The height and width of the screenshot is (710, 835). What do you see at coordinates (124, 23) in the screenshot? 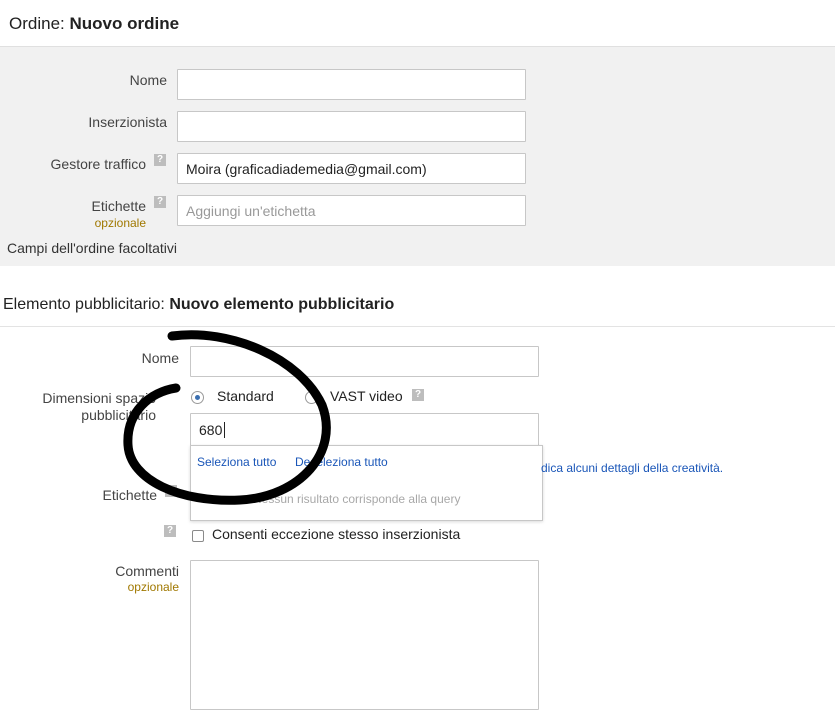
I see `order-title-name: Nuovo ordine` at bounding box center [124, 23].